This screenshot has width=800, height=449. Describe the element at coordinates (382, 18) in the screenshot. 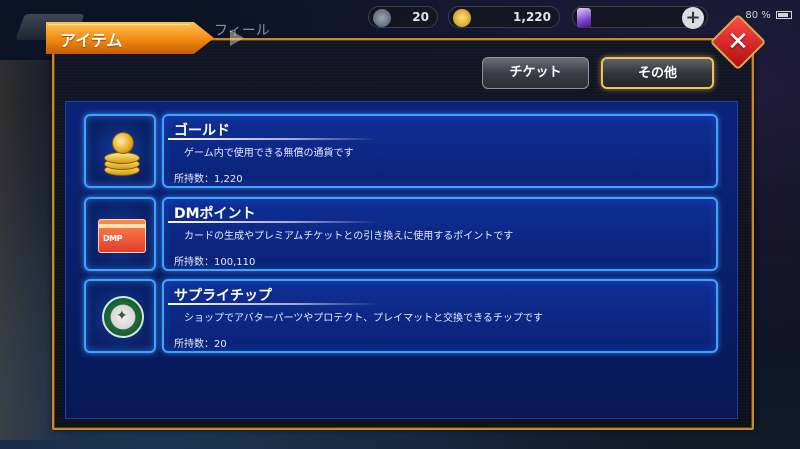

I see `gem-icon` at that location.